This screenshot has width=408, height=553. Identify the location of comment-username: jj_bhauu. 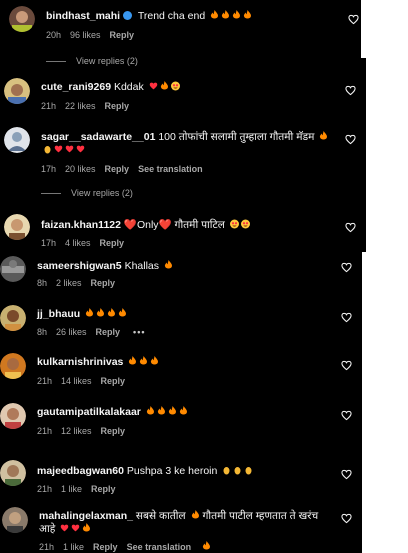
(58, 314).